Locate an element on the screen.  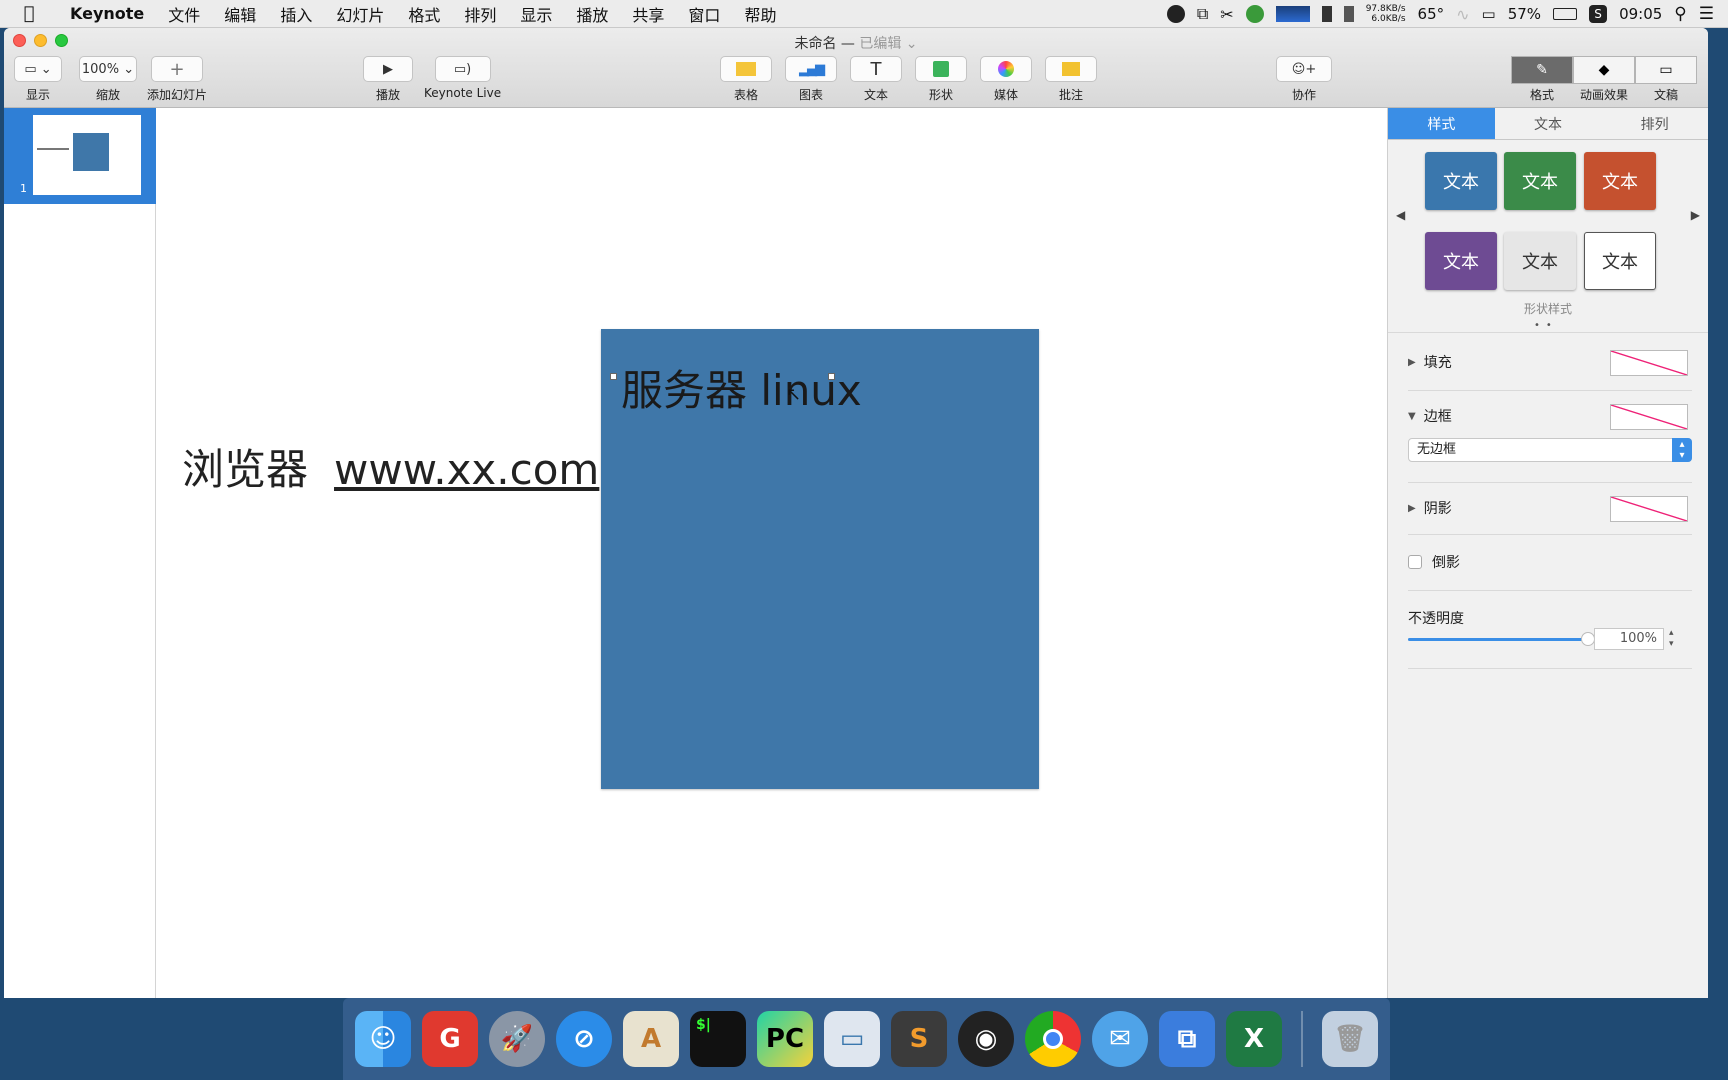
menu-share: 共享 is located at coordinates (648, 14).